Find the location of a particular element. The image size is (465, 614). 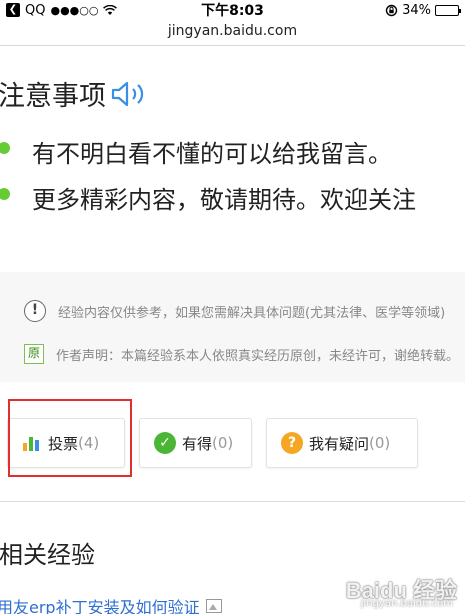

status-bar: ❮ QQ ●●●○○ 下午8:03 34% is located at coordinates (232, 10).